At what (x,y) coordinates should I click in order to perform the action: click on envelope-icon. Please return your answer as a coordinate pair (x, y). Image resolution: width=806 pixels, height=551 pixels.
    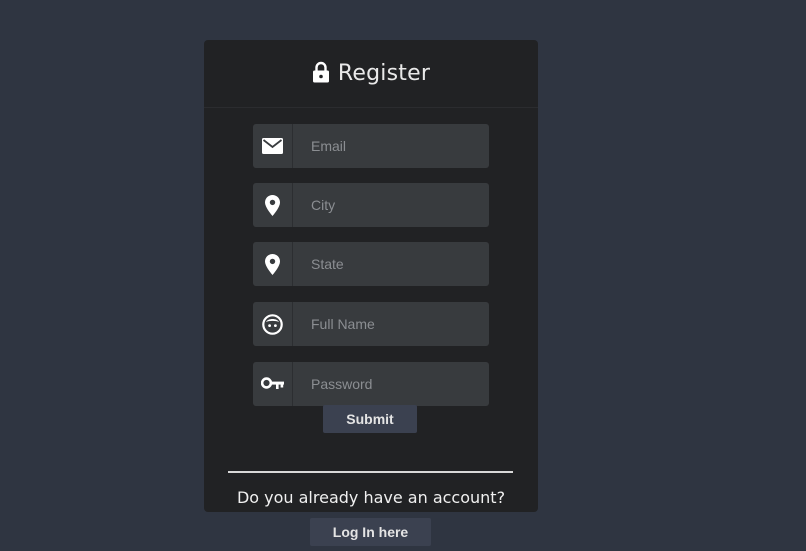
    Looking at the image, I should click on (272, 146).